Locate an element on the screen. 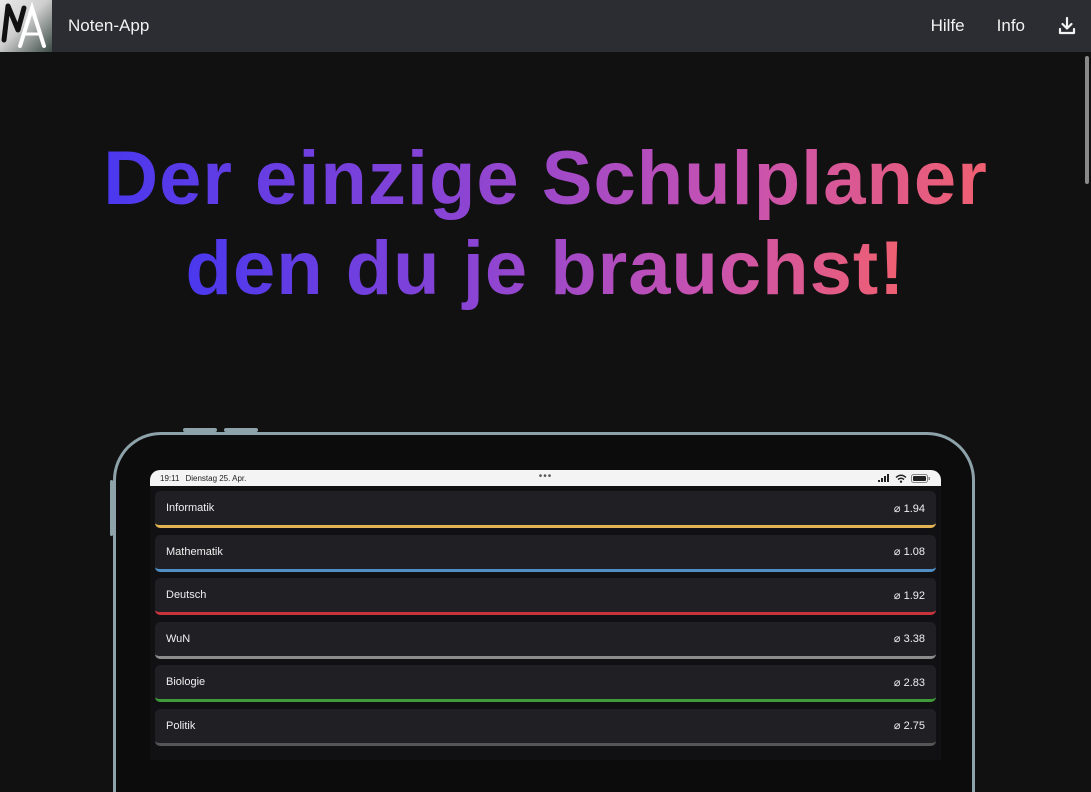  subject-name: WuN is located at coordinates (178, 638).